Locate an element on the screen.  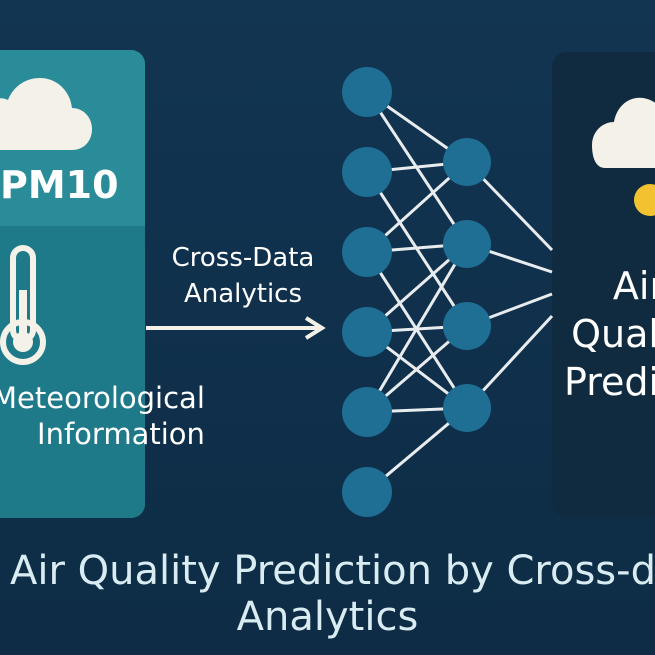
output-label: Air Quality Prediction is located at coordinates (609, 334).